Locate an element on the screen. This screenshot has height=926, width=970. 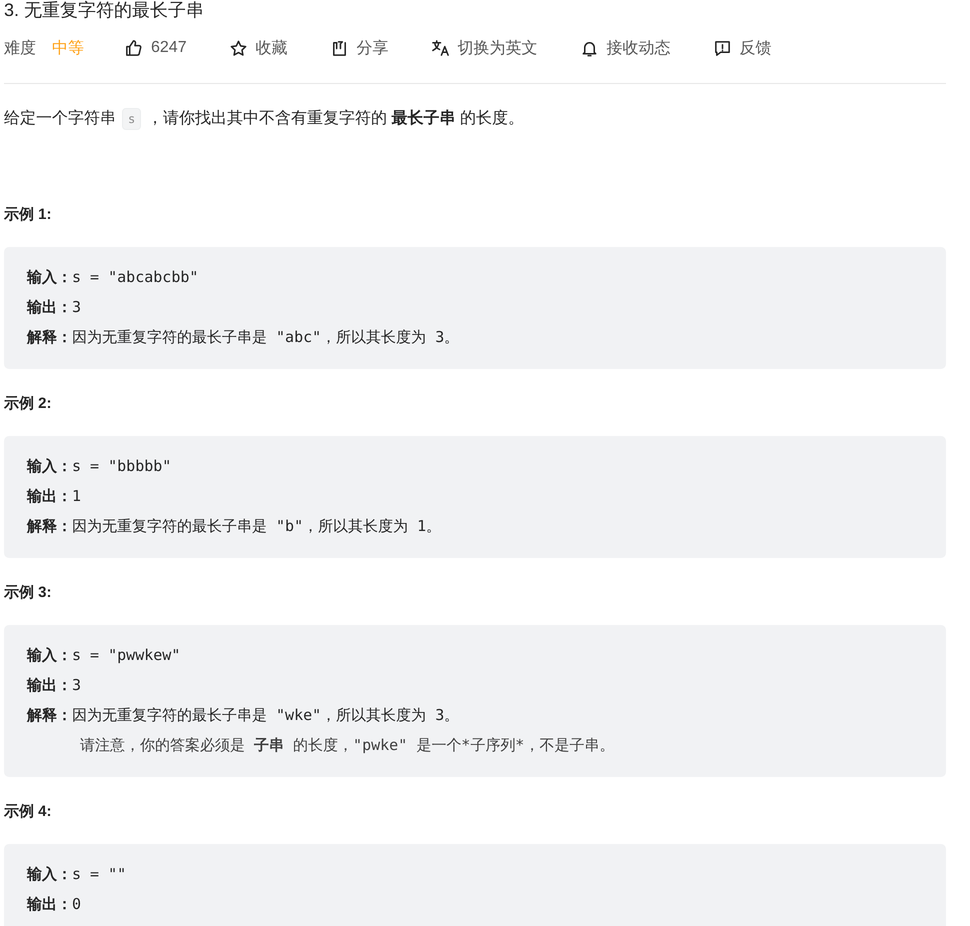
star-icon is located at coordinates (238, 48).